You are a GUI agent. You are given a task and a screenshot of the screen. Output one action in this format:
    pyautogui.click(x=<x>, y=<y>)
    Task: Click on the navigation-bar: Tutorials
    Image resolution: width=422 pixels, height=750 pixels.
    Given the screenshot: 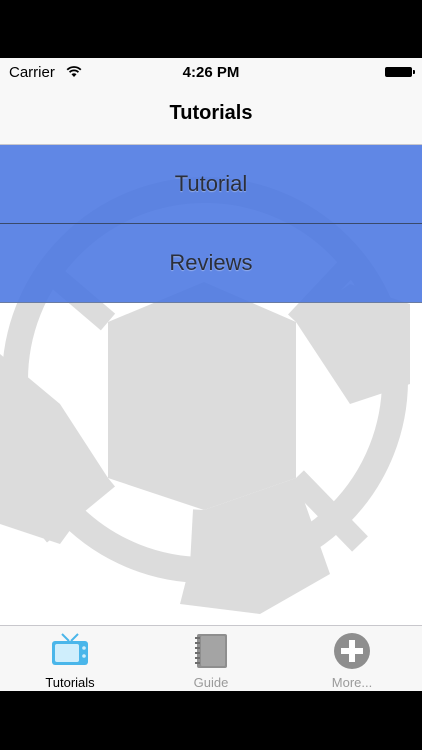 What is the action you would take?
    pyautogui.click(x=211, y=115)
    